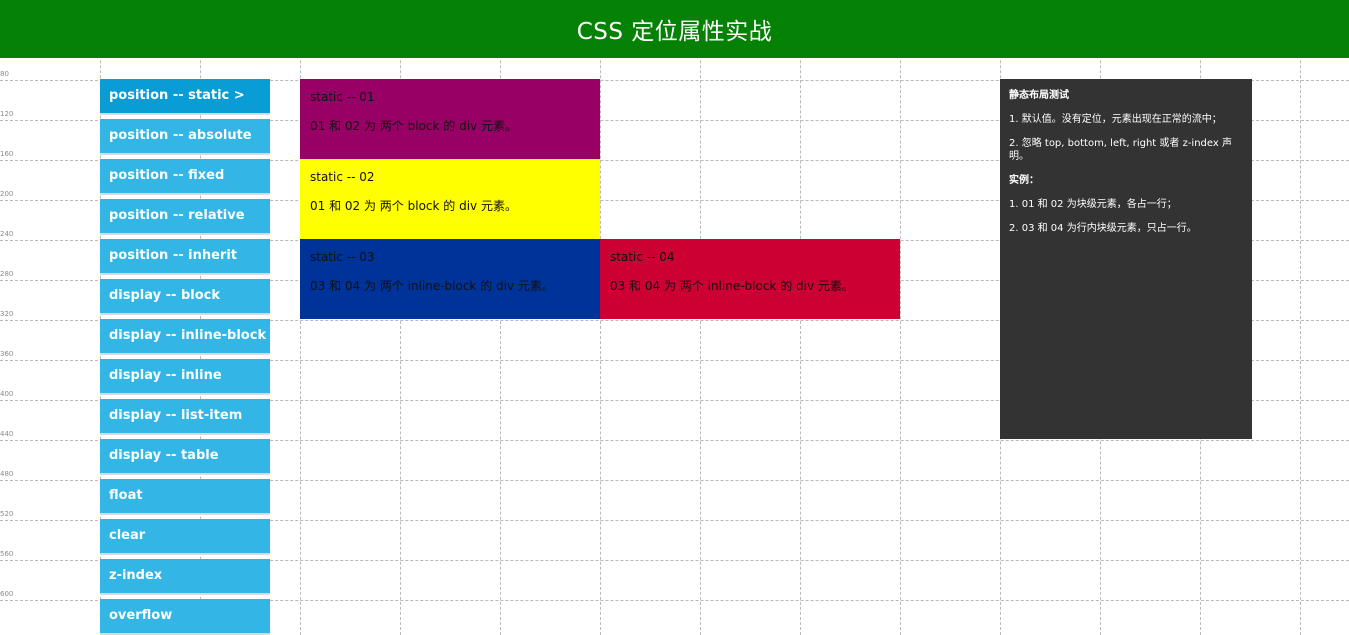 This screenshot has width=1349, height=635. I want to click on box-title: static -- 03, so click(342, 257).